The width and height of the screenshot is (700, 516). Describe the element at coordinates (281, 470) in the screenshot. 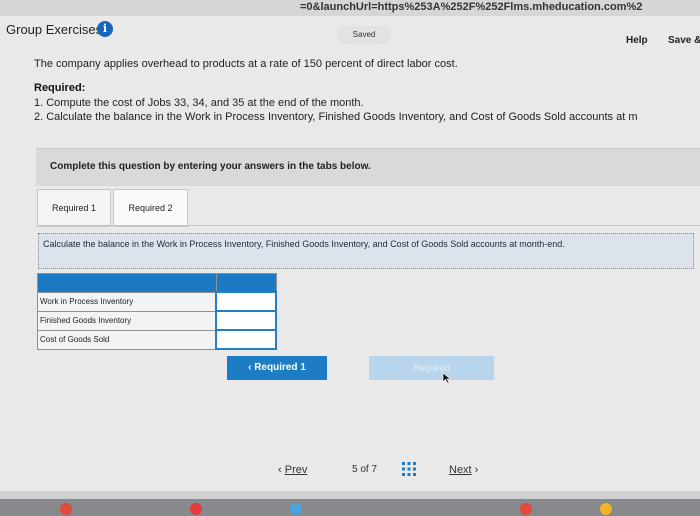

I see `chevron-left-icon: ‹` at that location.